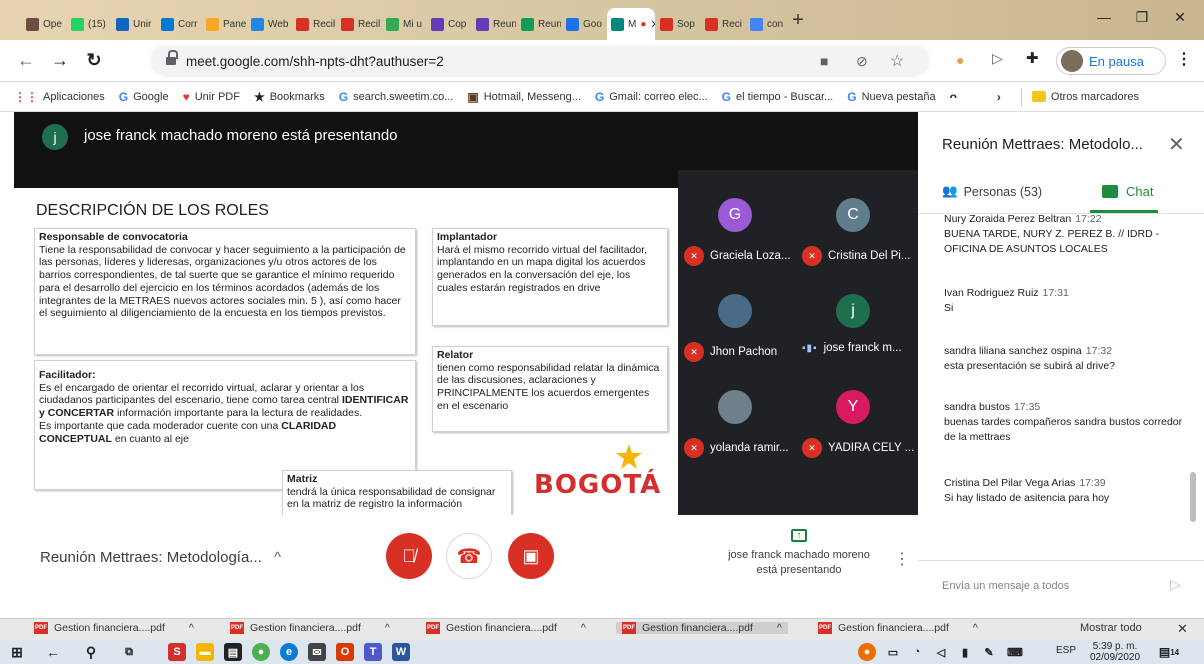  Describe the element at coordinates (897, 61) in the screenshot. I see `star-bookmark-icon: ☆` at that location.